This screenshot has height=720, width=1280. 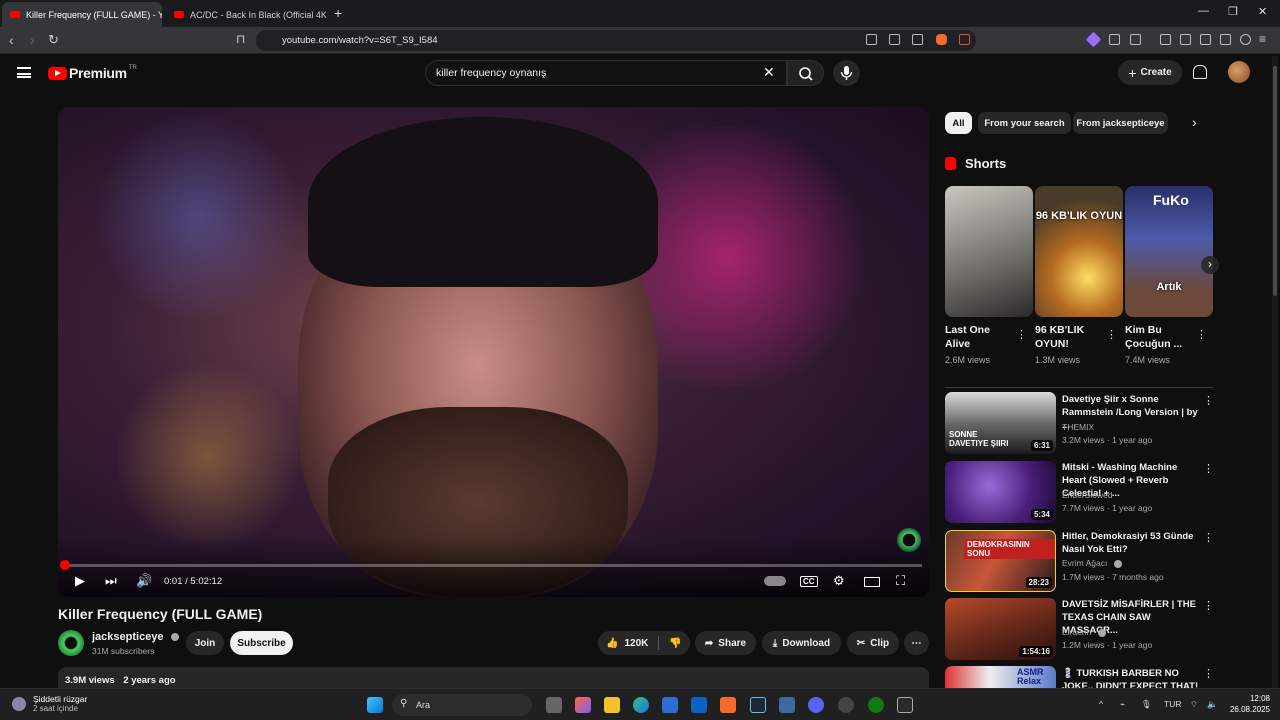 I want to click on short-title: Last One Alive, so click(x=980, y=337).